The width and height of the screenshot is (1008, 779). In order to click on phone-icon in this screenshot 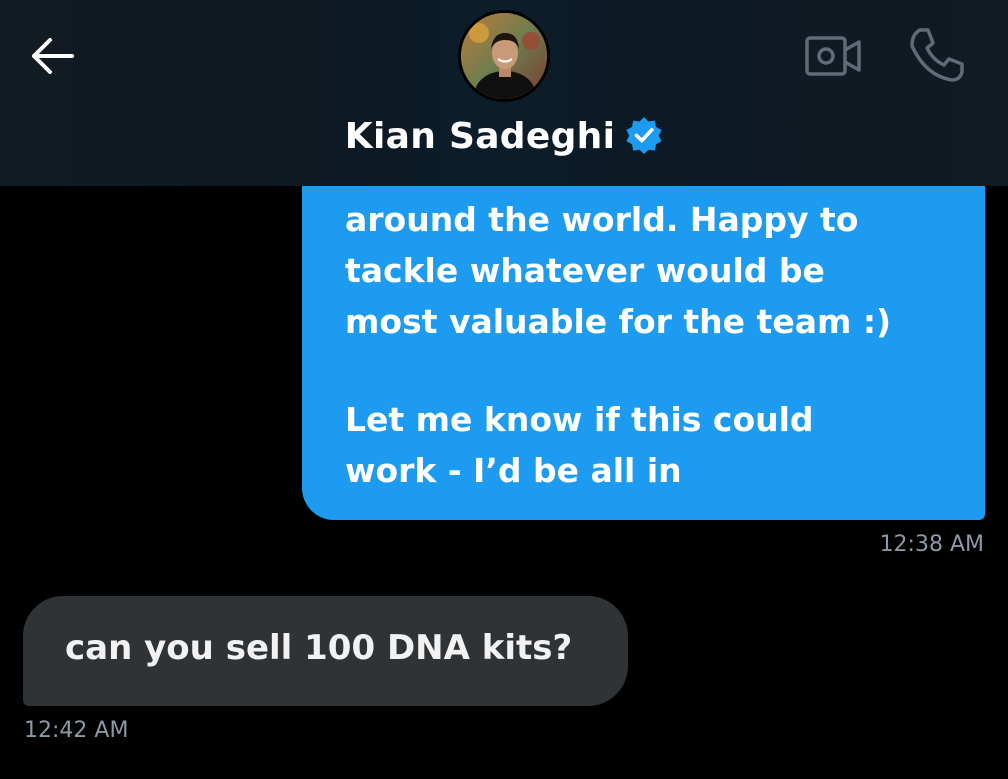, I will do `click(937, 55)`.